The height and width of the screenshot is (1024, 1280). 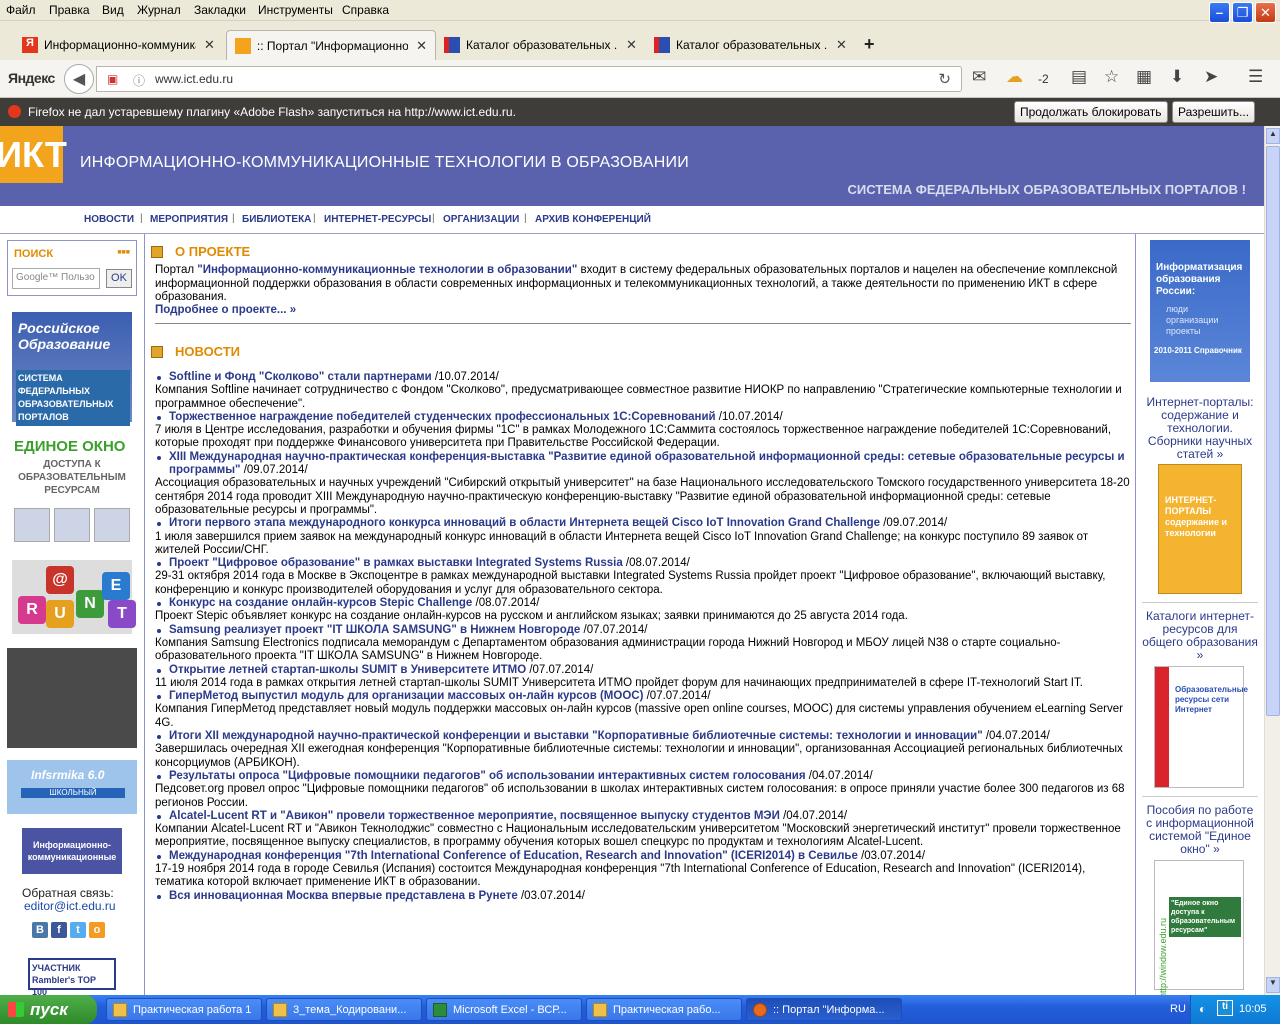 I want to click on search-input: Google™ Пользо, so click(x=56, y=278).